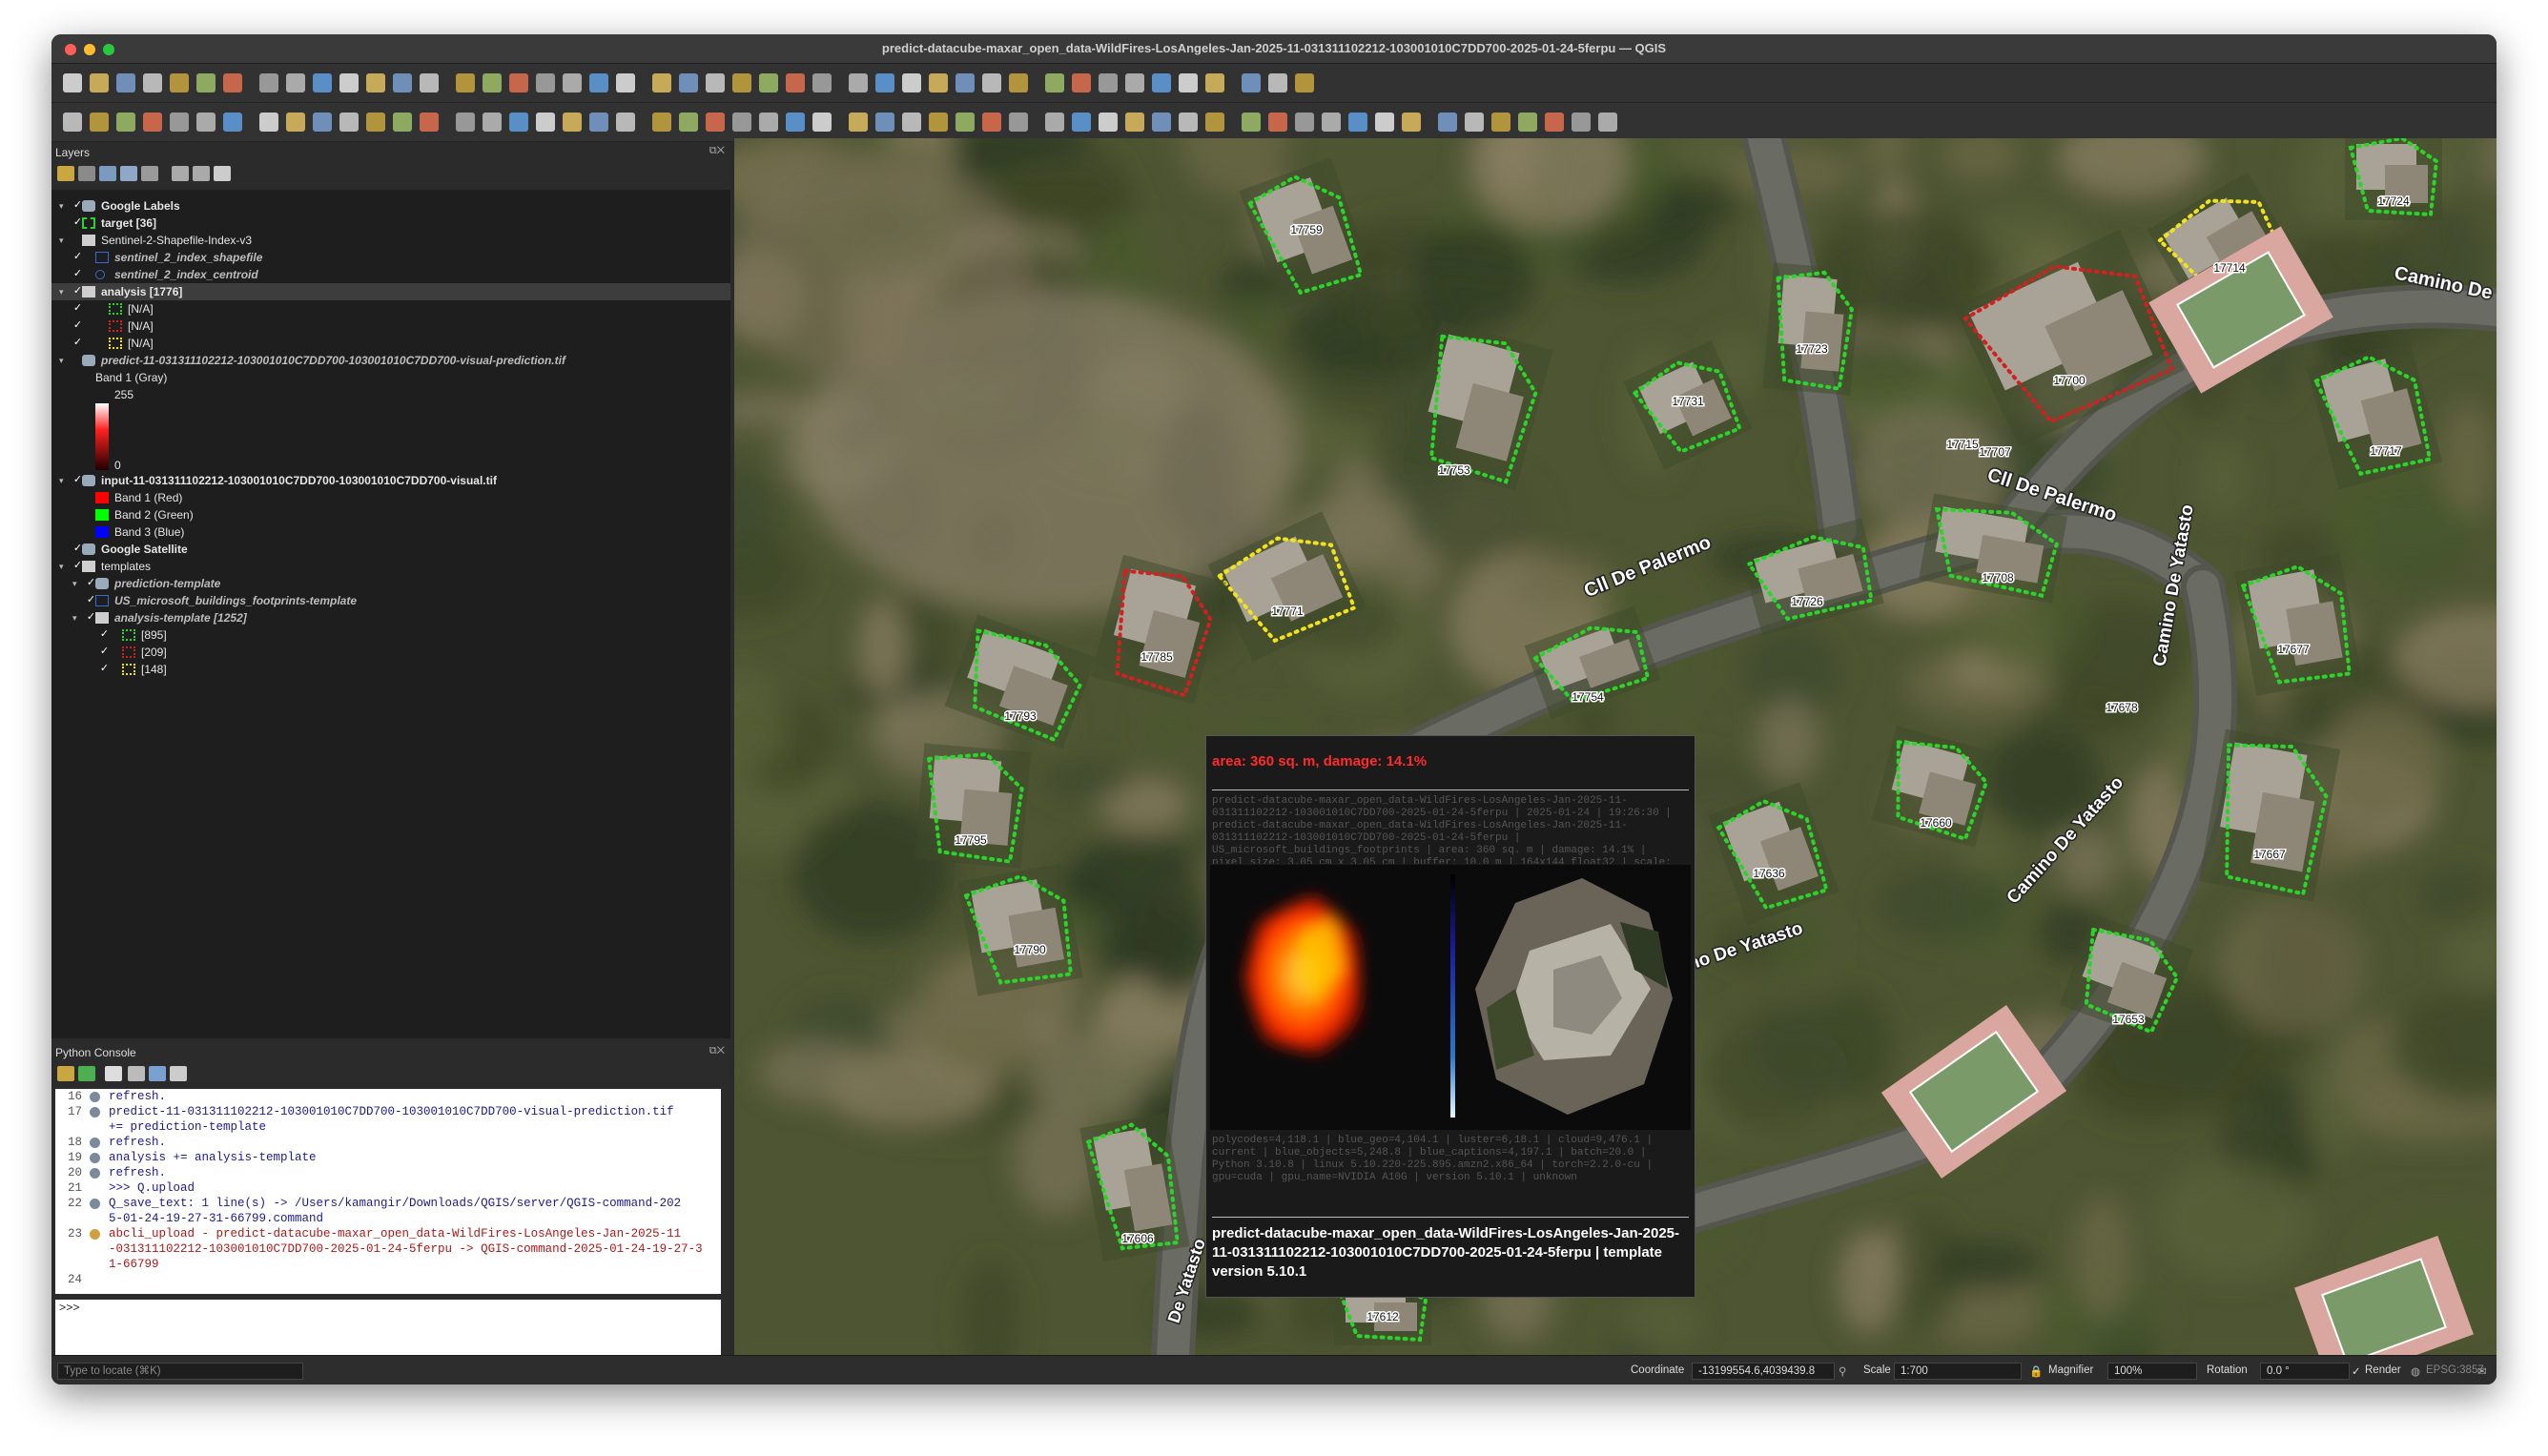 Image resolution: width=2548 pixels, height=1456 pixels. What do you see at coordinates (390, 652) in the screenshot?
I see `layer-tree-row: ✓ [209]` at bounding box center [390, 652].